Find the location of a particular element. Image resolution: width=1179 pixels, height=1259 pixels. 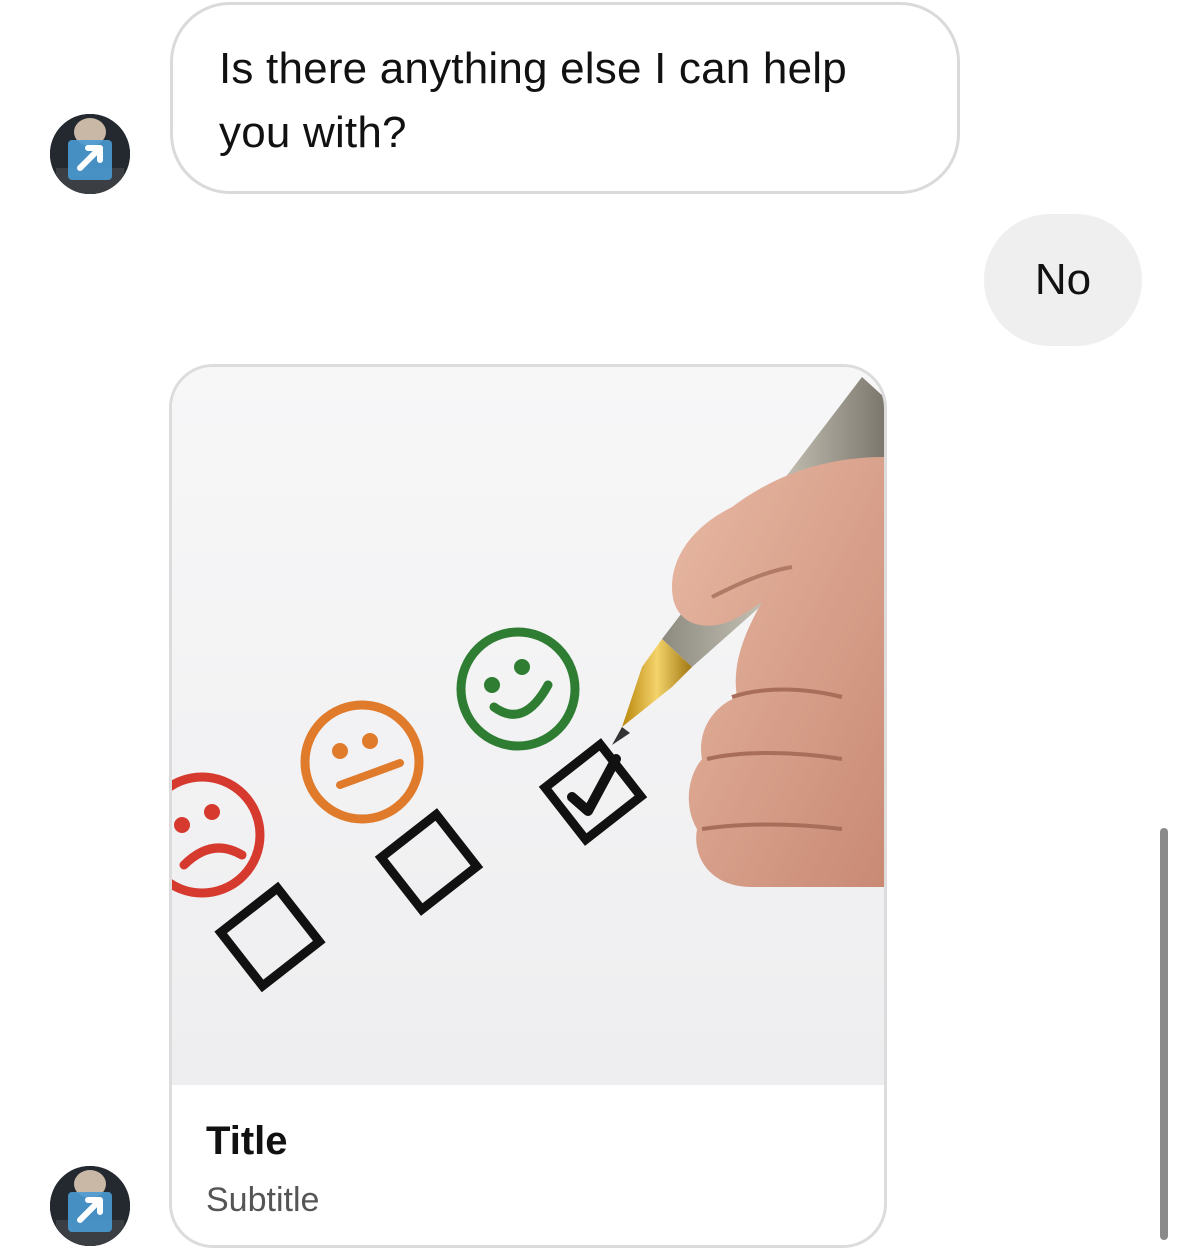

user-message-bubble: No is located at coordinates (1063, 280).